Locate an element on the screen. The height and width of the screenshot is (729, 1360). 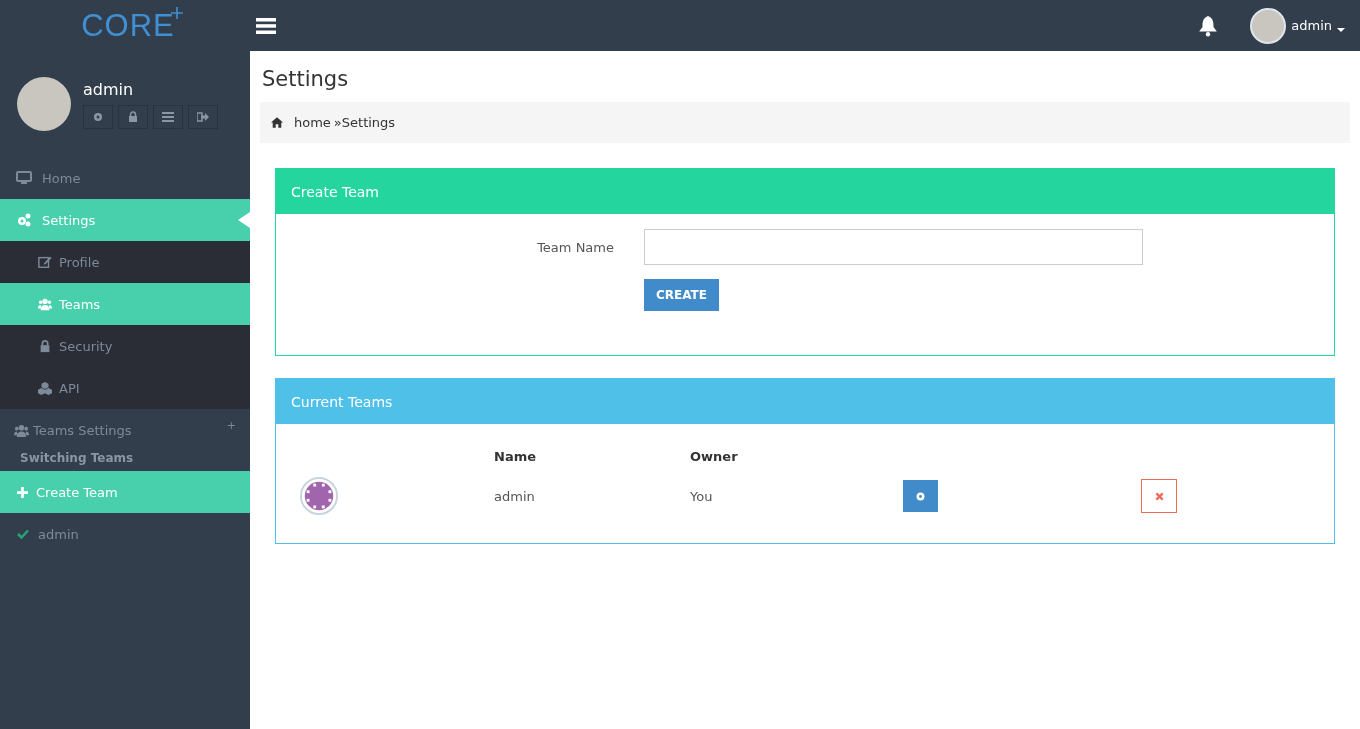
create-button: CREATE is located at coordinates (681, 295).